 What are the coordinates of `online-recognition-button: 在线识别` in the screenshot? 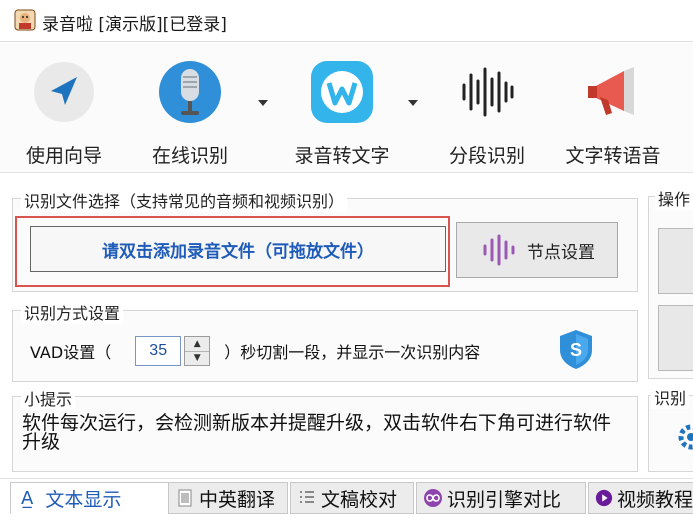 It's located at (190, 110).